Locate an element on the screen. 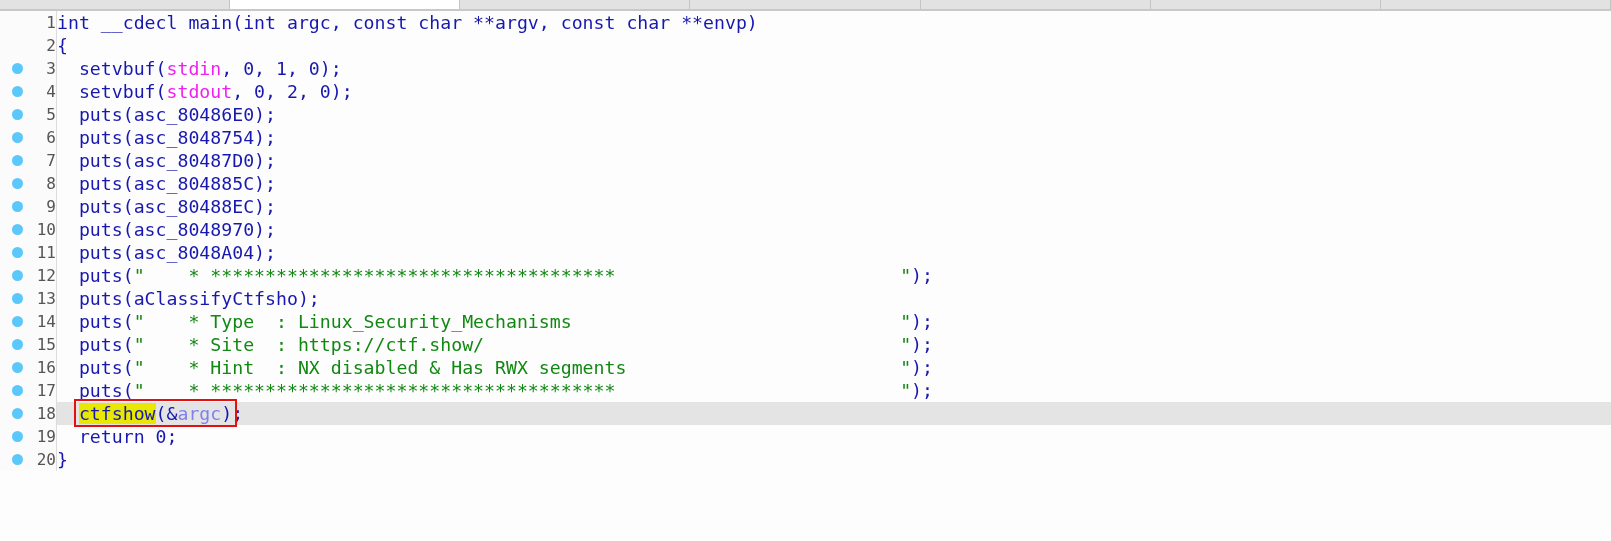 The image size is (1611, 541). line-number: 7 is located at coordinates (51, 161).